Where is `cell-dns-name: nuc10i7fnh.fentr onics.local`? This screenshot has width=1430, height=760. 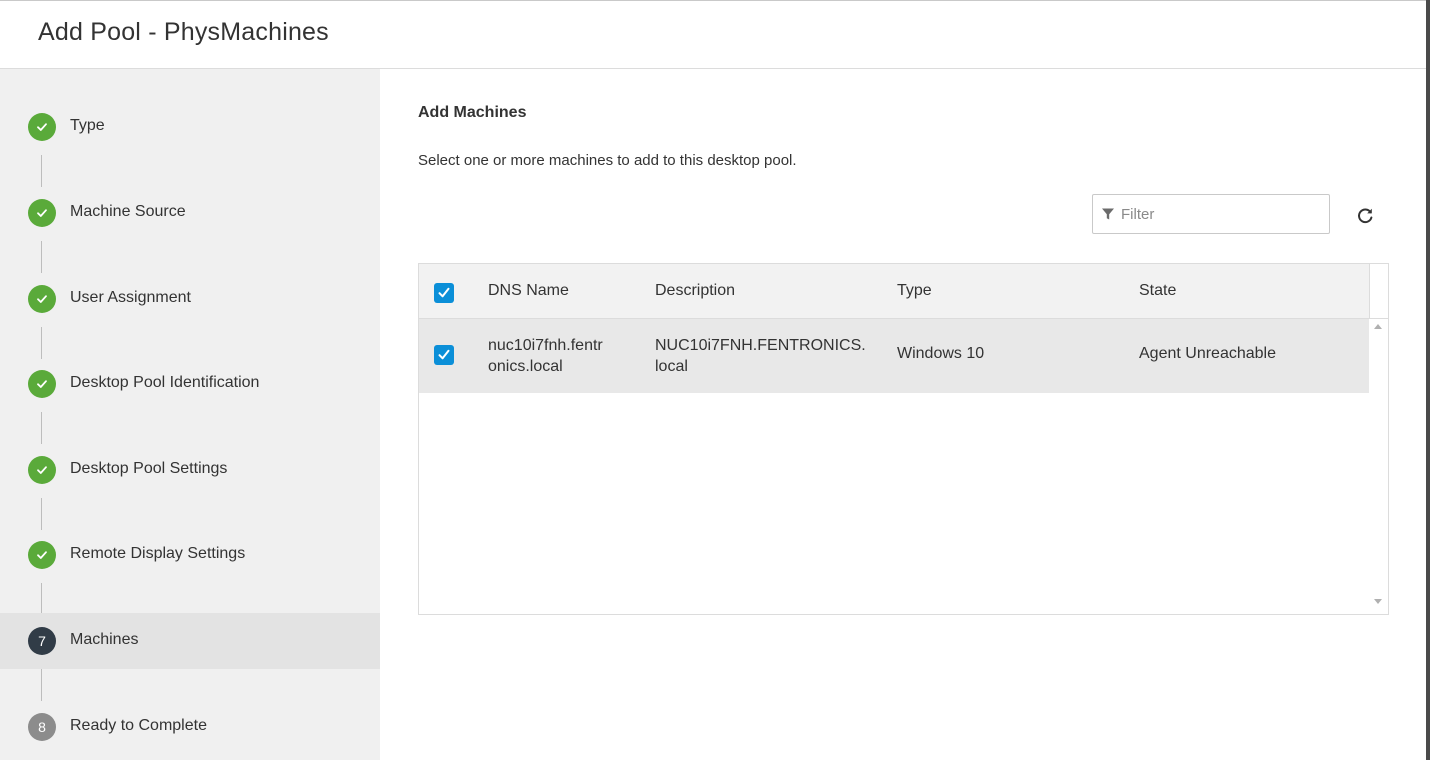 cell-dns-name: nuc10i7fnh.fentr onics.local is located at coordinates (545, 356).